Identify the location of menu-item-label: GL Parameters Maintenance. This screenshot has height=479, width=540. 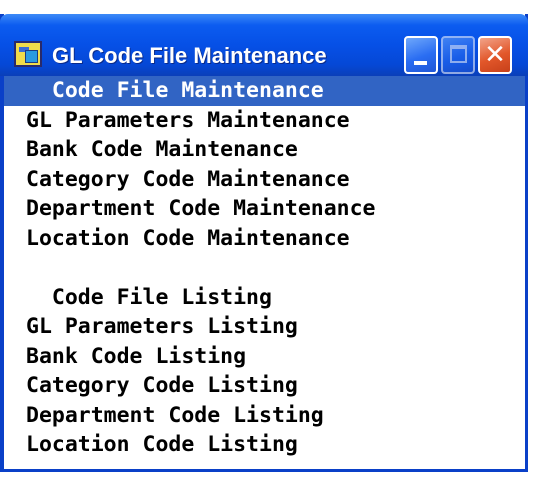
(188, 120).